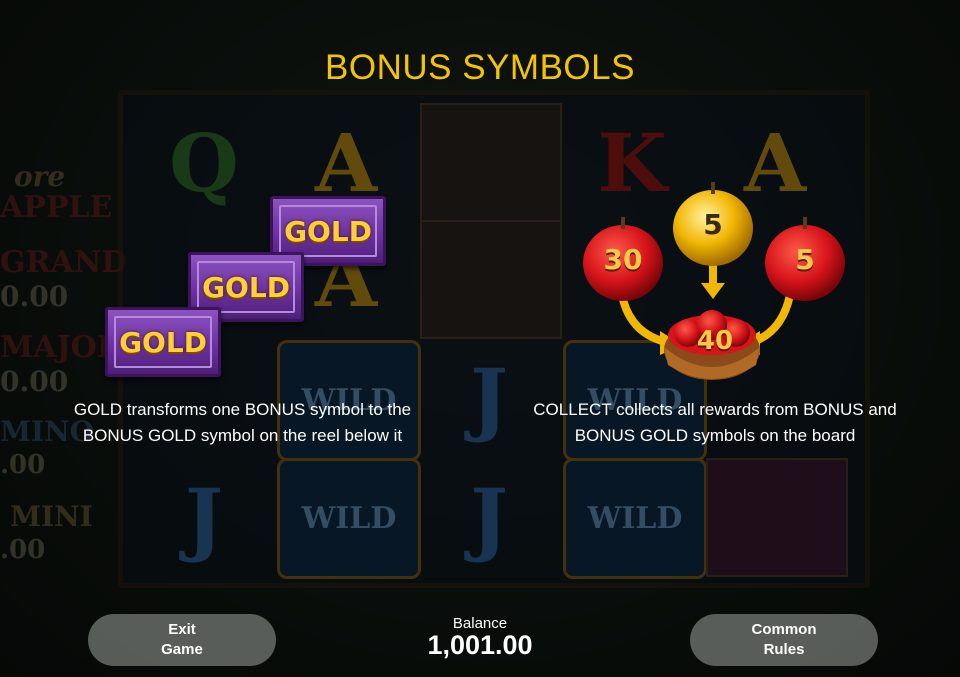 The height and width of the screenshot is (677, 960). I want to click on bonus-apple-red: 5, so click(805, 260).